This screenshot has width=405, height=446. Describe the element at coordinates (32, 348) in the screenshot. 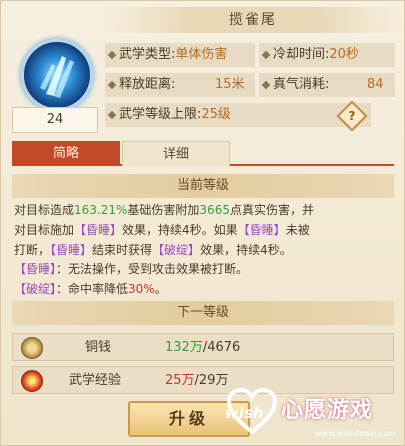

I see `copper-coin-icon` at that location.